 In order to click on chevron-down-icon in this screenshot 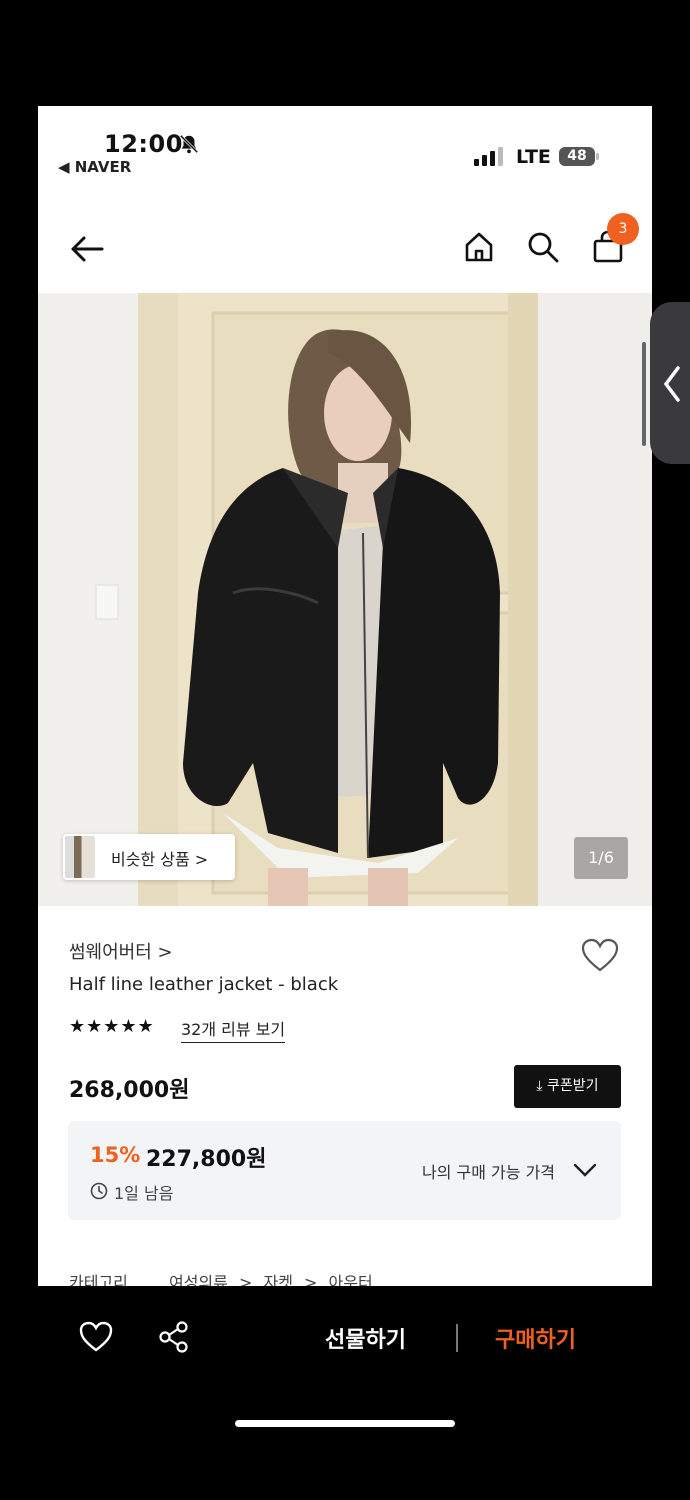, I will do `click(585, 1170)`.